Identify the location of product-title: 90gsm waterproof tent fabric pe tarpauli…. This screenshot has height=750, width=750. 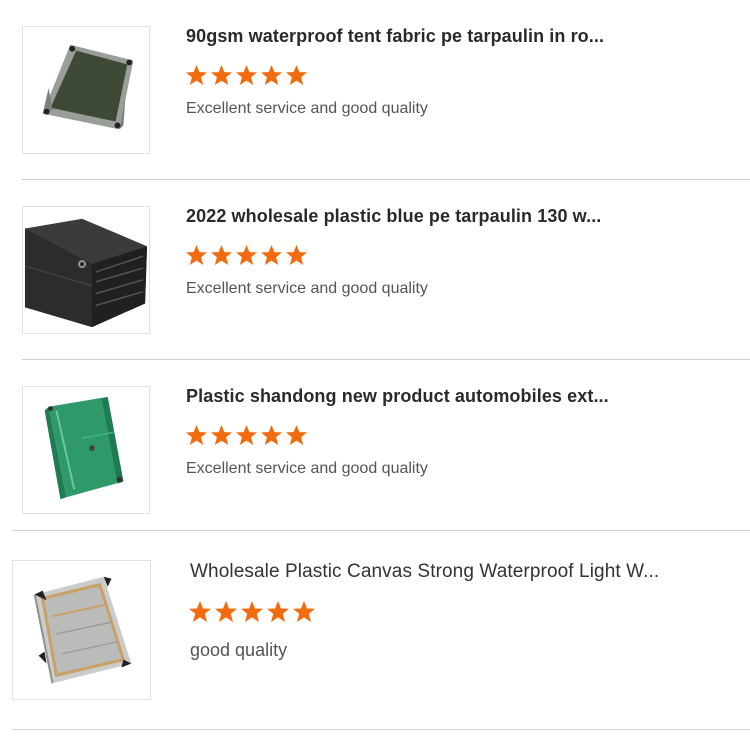
(456, 36).